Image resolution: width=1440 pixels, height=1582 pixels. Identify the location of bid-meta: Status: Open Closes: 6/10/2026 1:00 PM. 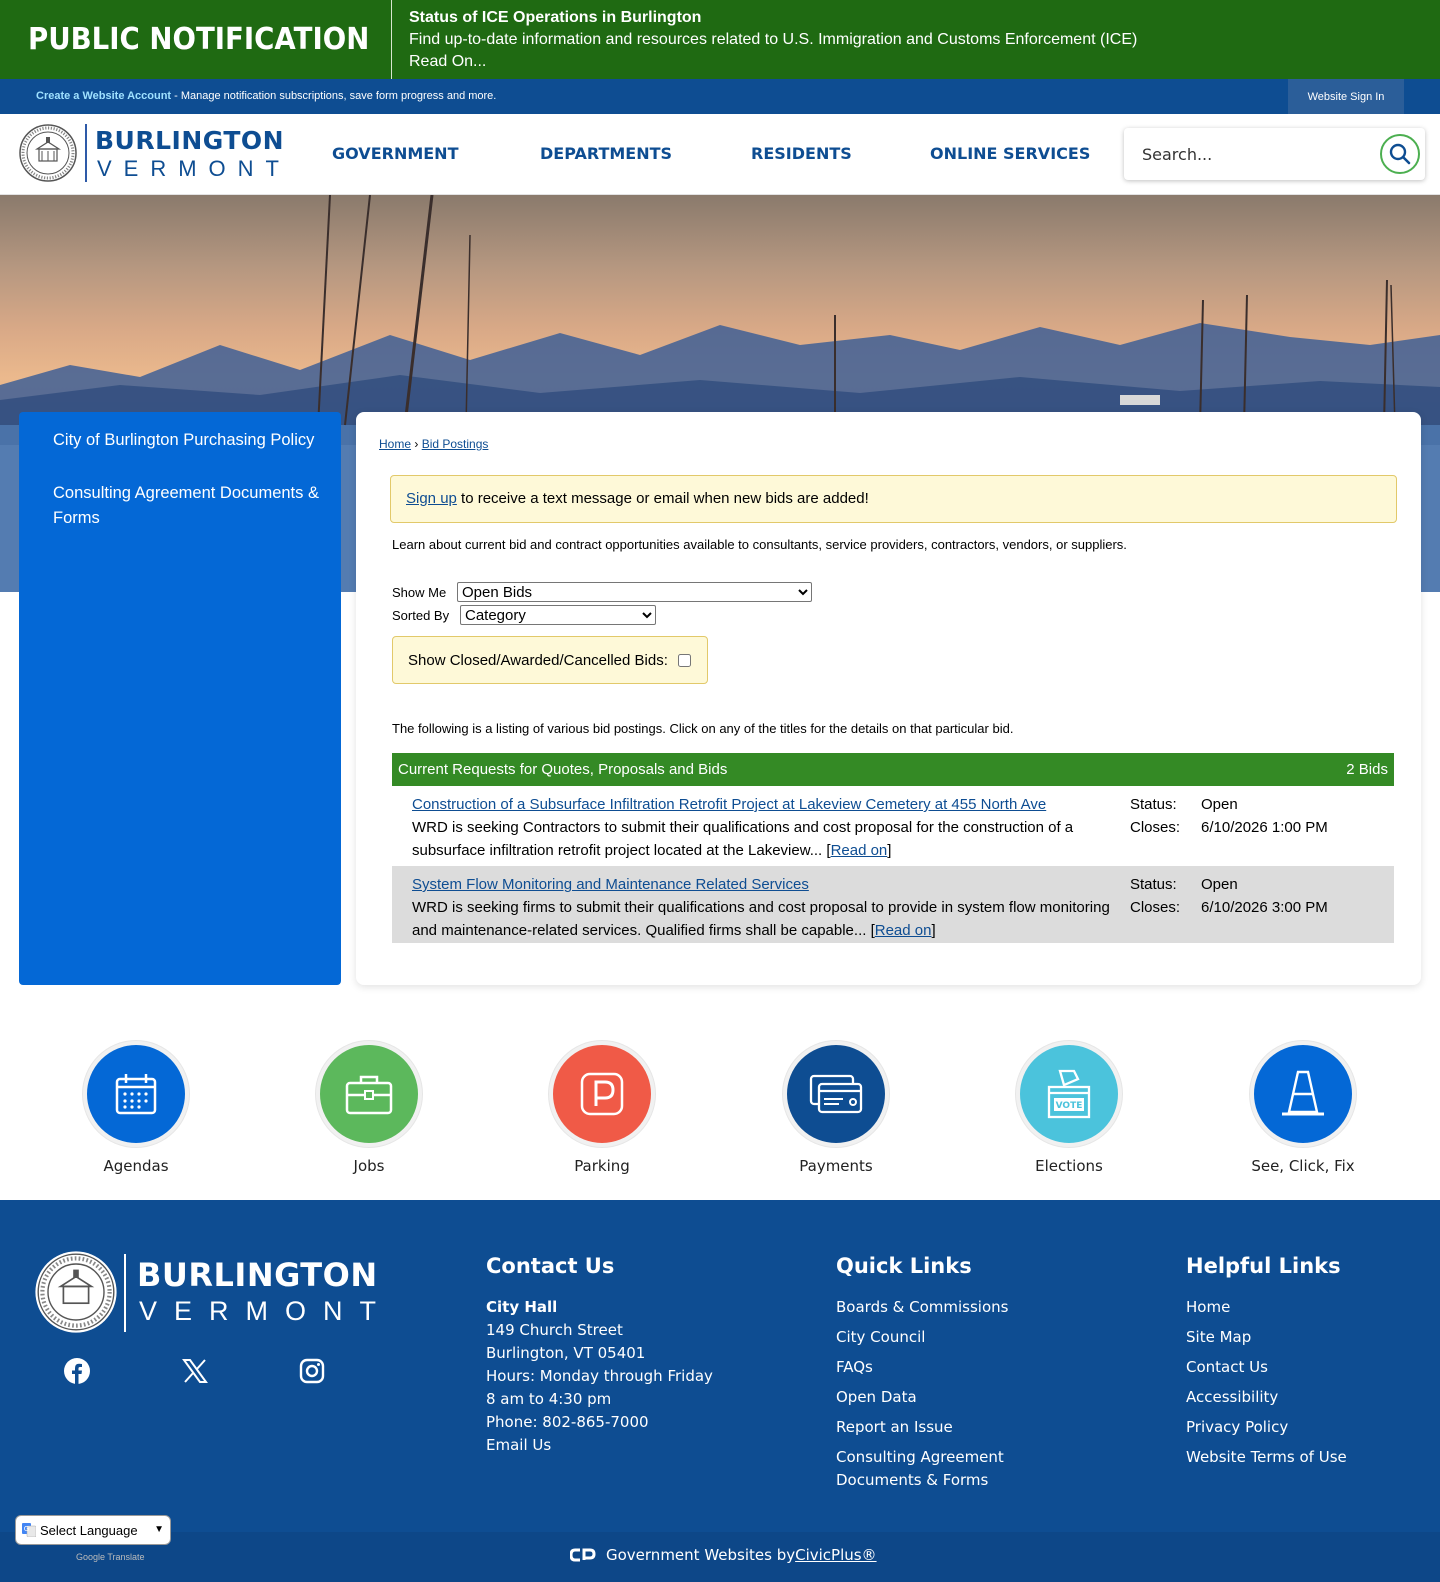
(1229, 816).